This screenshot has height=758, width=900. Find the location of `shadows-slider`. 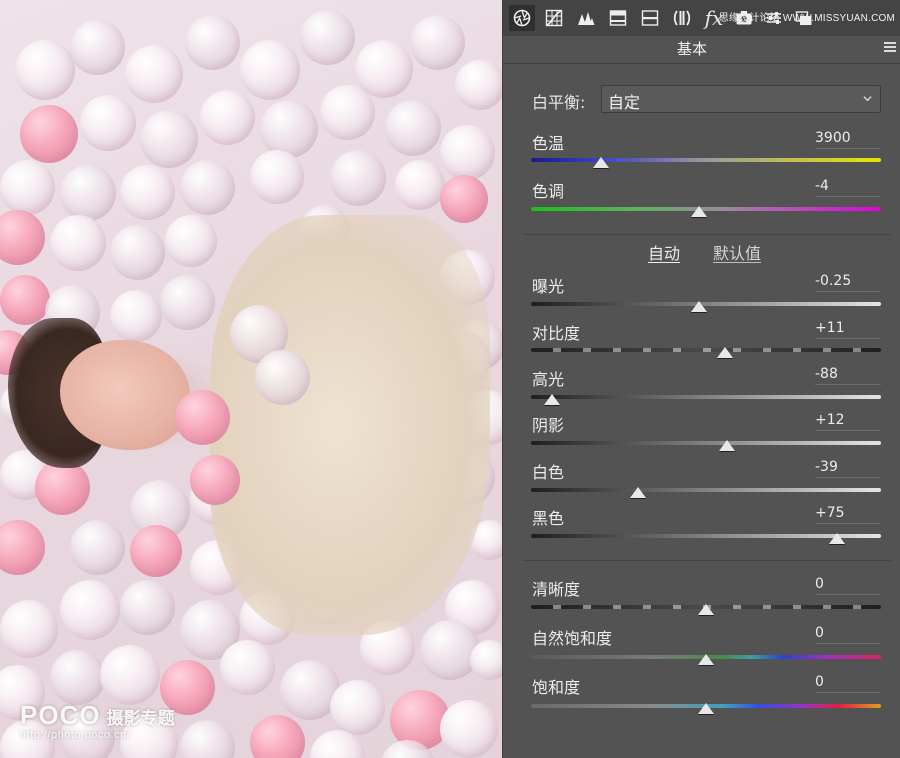

shadows-slider is located at coordinates (706, 443).